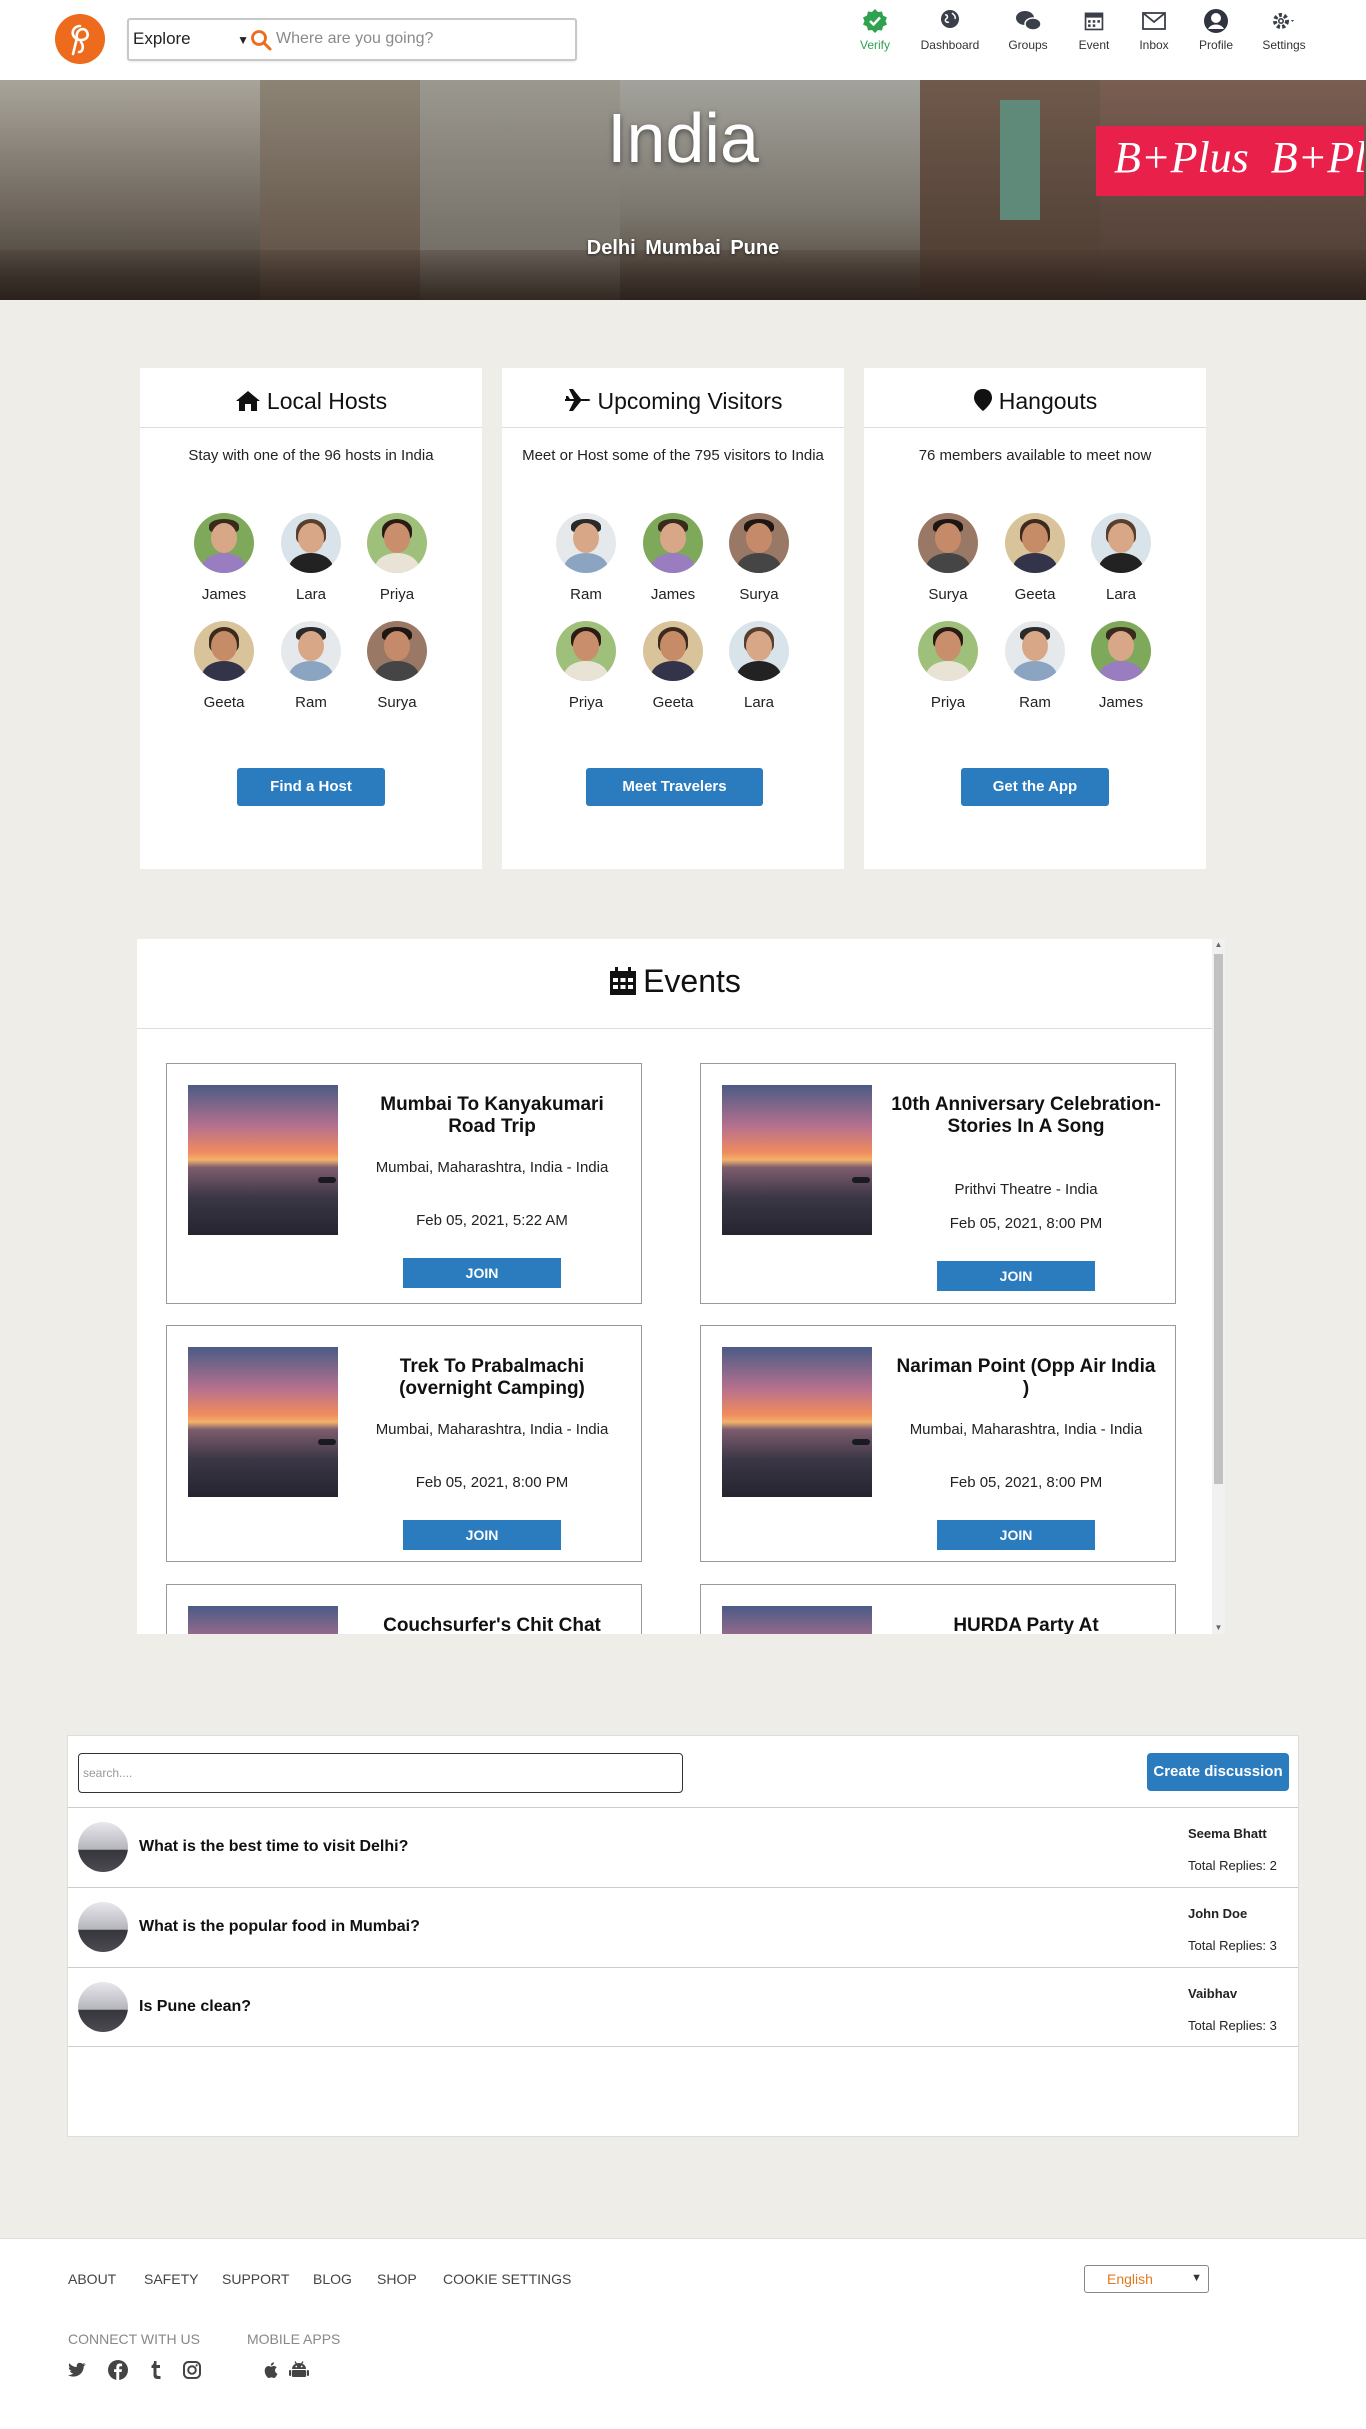 The width and height of the screenshot is (1366, 2429). Describe the element at coordinates (1035, 787) in the screenshot. I see `get-app-button: Get the App` at that location.